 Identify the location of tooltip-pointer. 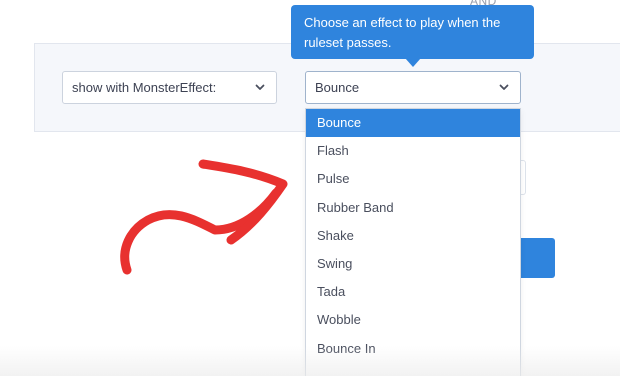
(413, 62).